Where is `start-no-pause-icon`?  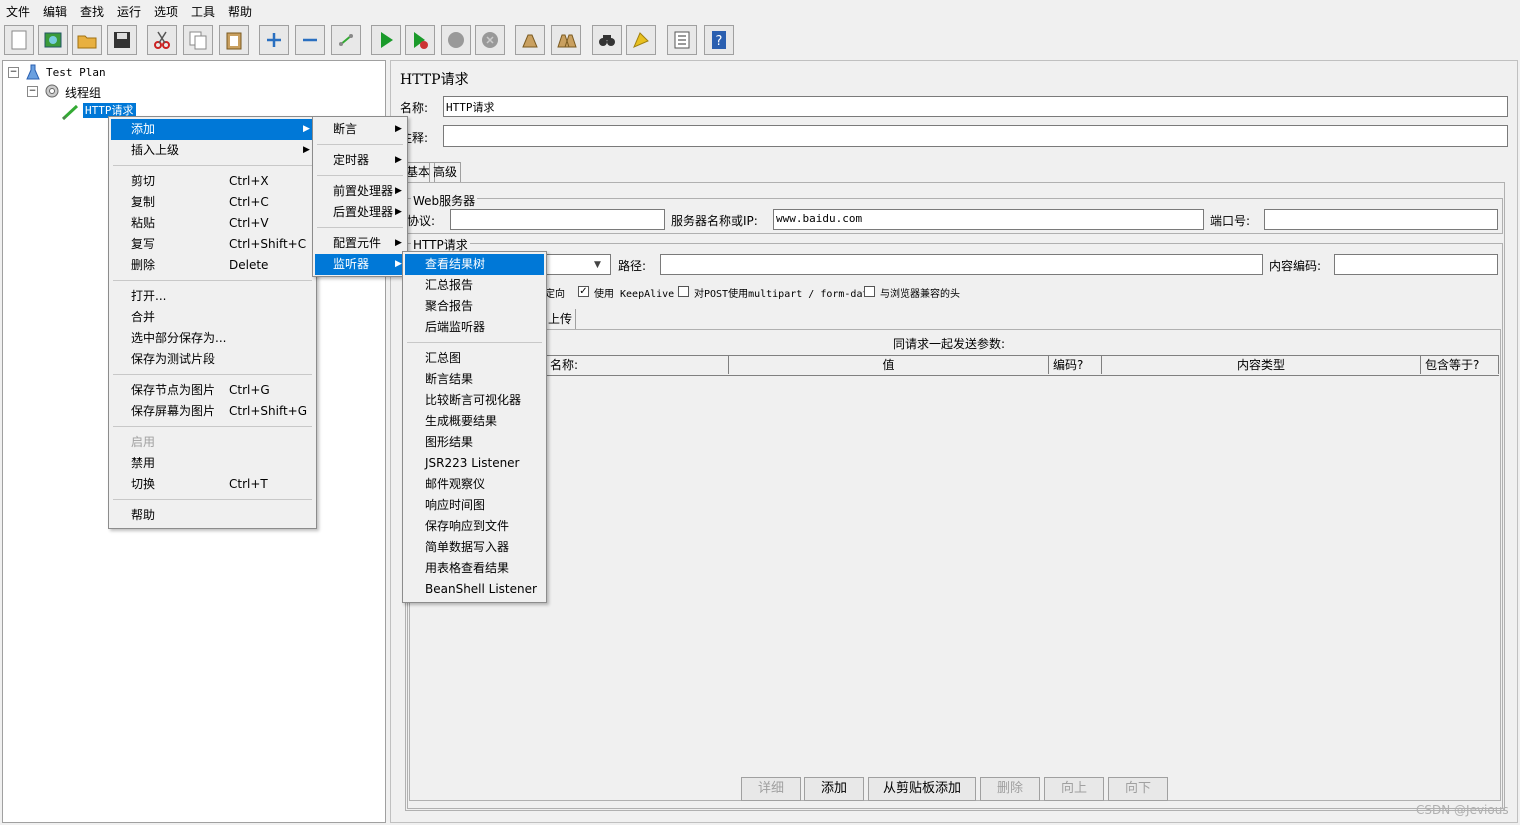 start-no-pause-icon is located at coordinates (420, 40).